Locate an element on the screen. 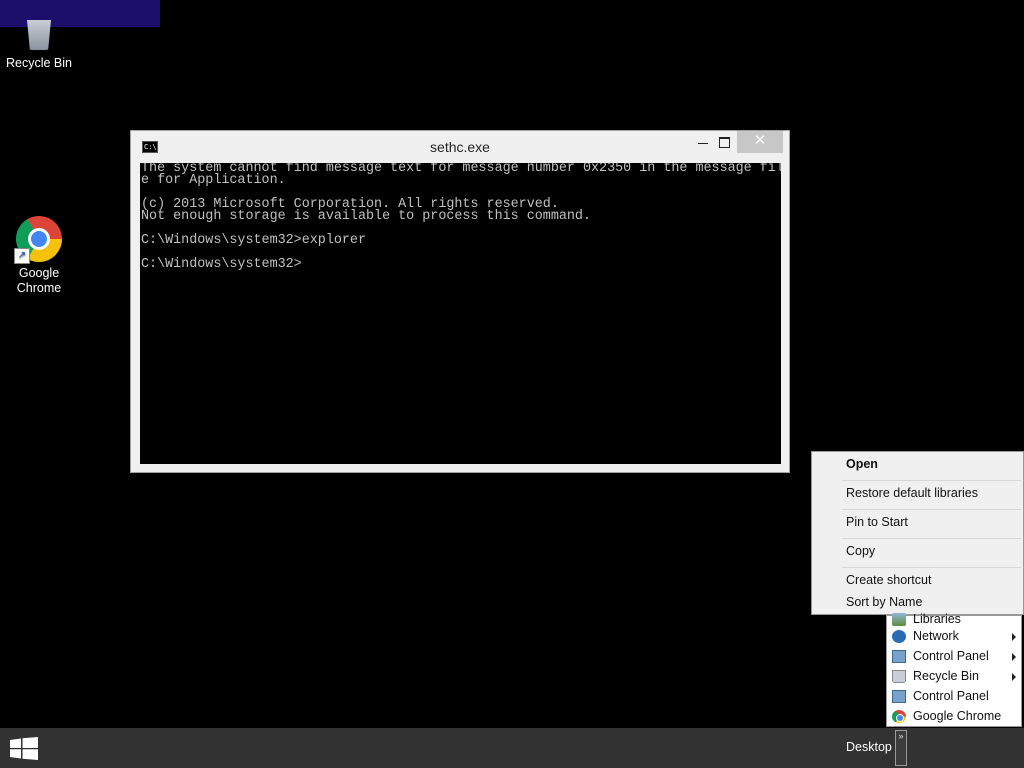 This screenshot has height=768, width=1024. close-icon: ✕ is located at coordinates (760, 140).